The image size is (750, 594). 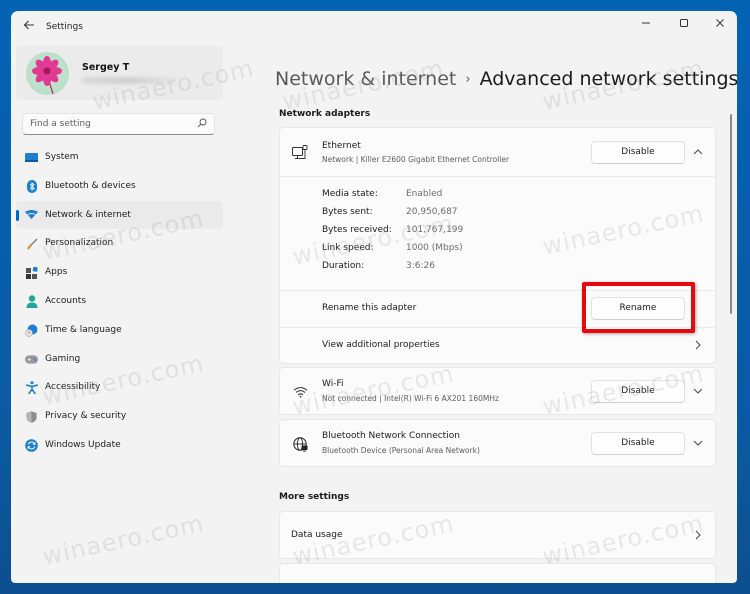 What do you see at coordinates (202, 124) in the screenshot?
I see `search-icon` at bounding box center [202, 124].